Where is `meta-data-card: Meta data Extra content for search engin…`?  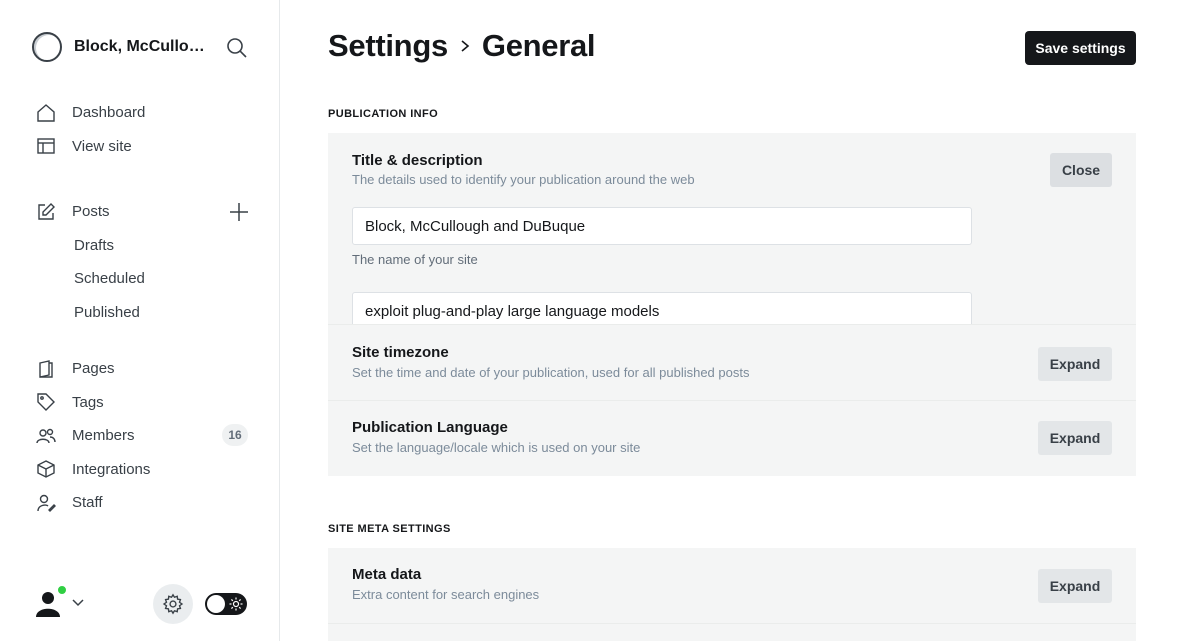
meta-data-card: Meta data Extra content for search engin… is located at coordinates (732, 586).